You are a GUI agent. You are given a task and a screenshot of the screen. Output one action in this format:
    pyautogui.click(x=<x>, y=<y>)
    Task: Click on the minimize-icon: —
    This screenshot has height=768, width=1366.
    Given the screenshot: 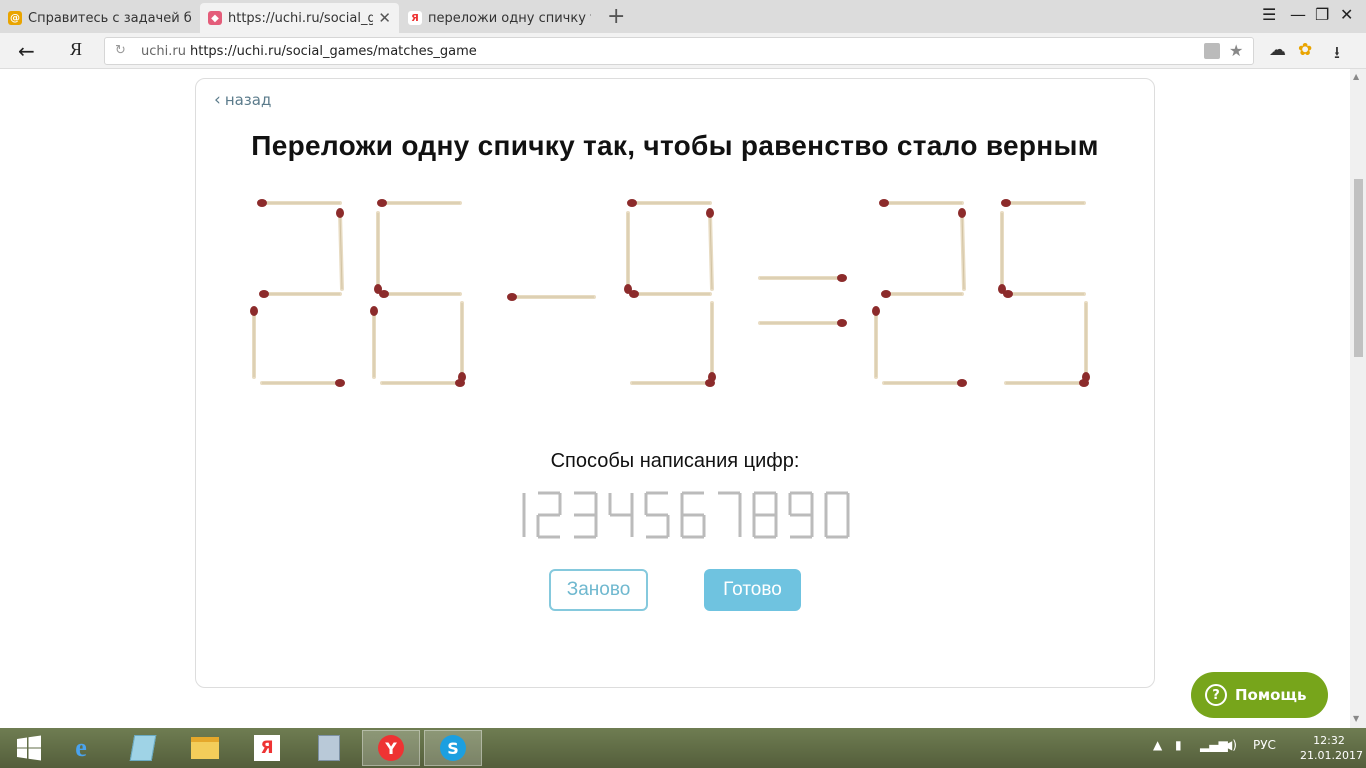 What is the action you would take?
    pyautogui.click(x=1298, y=14)
    